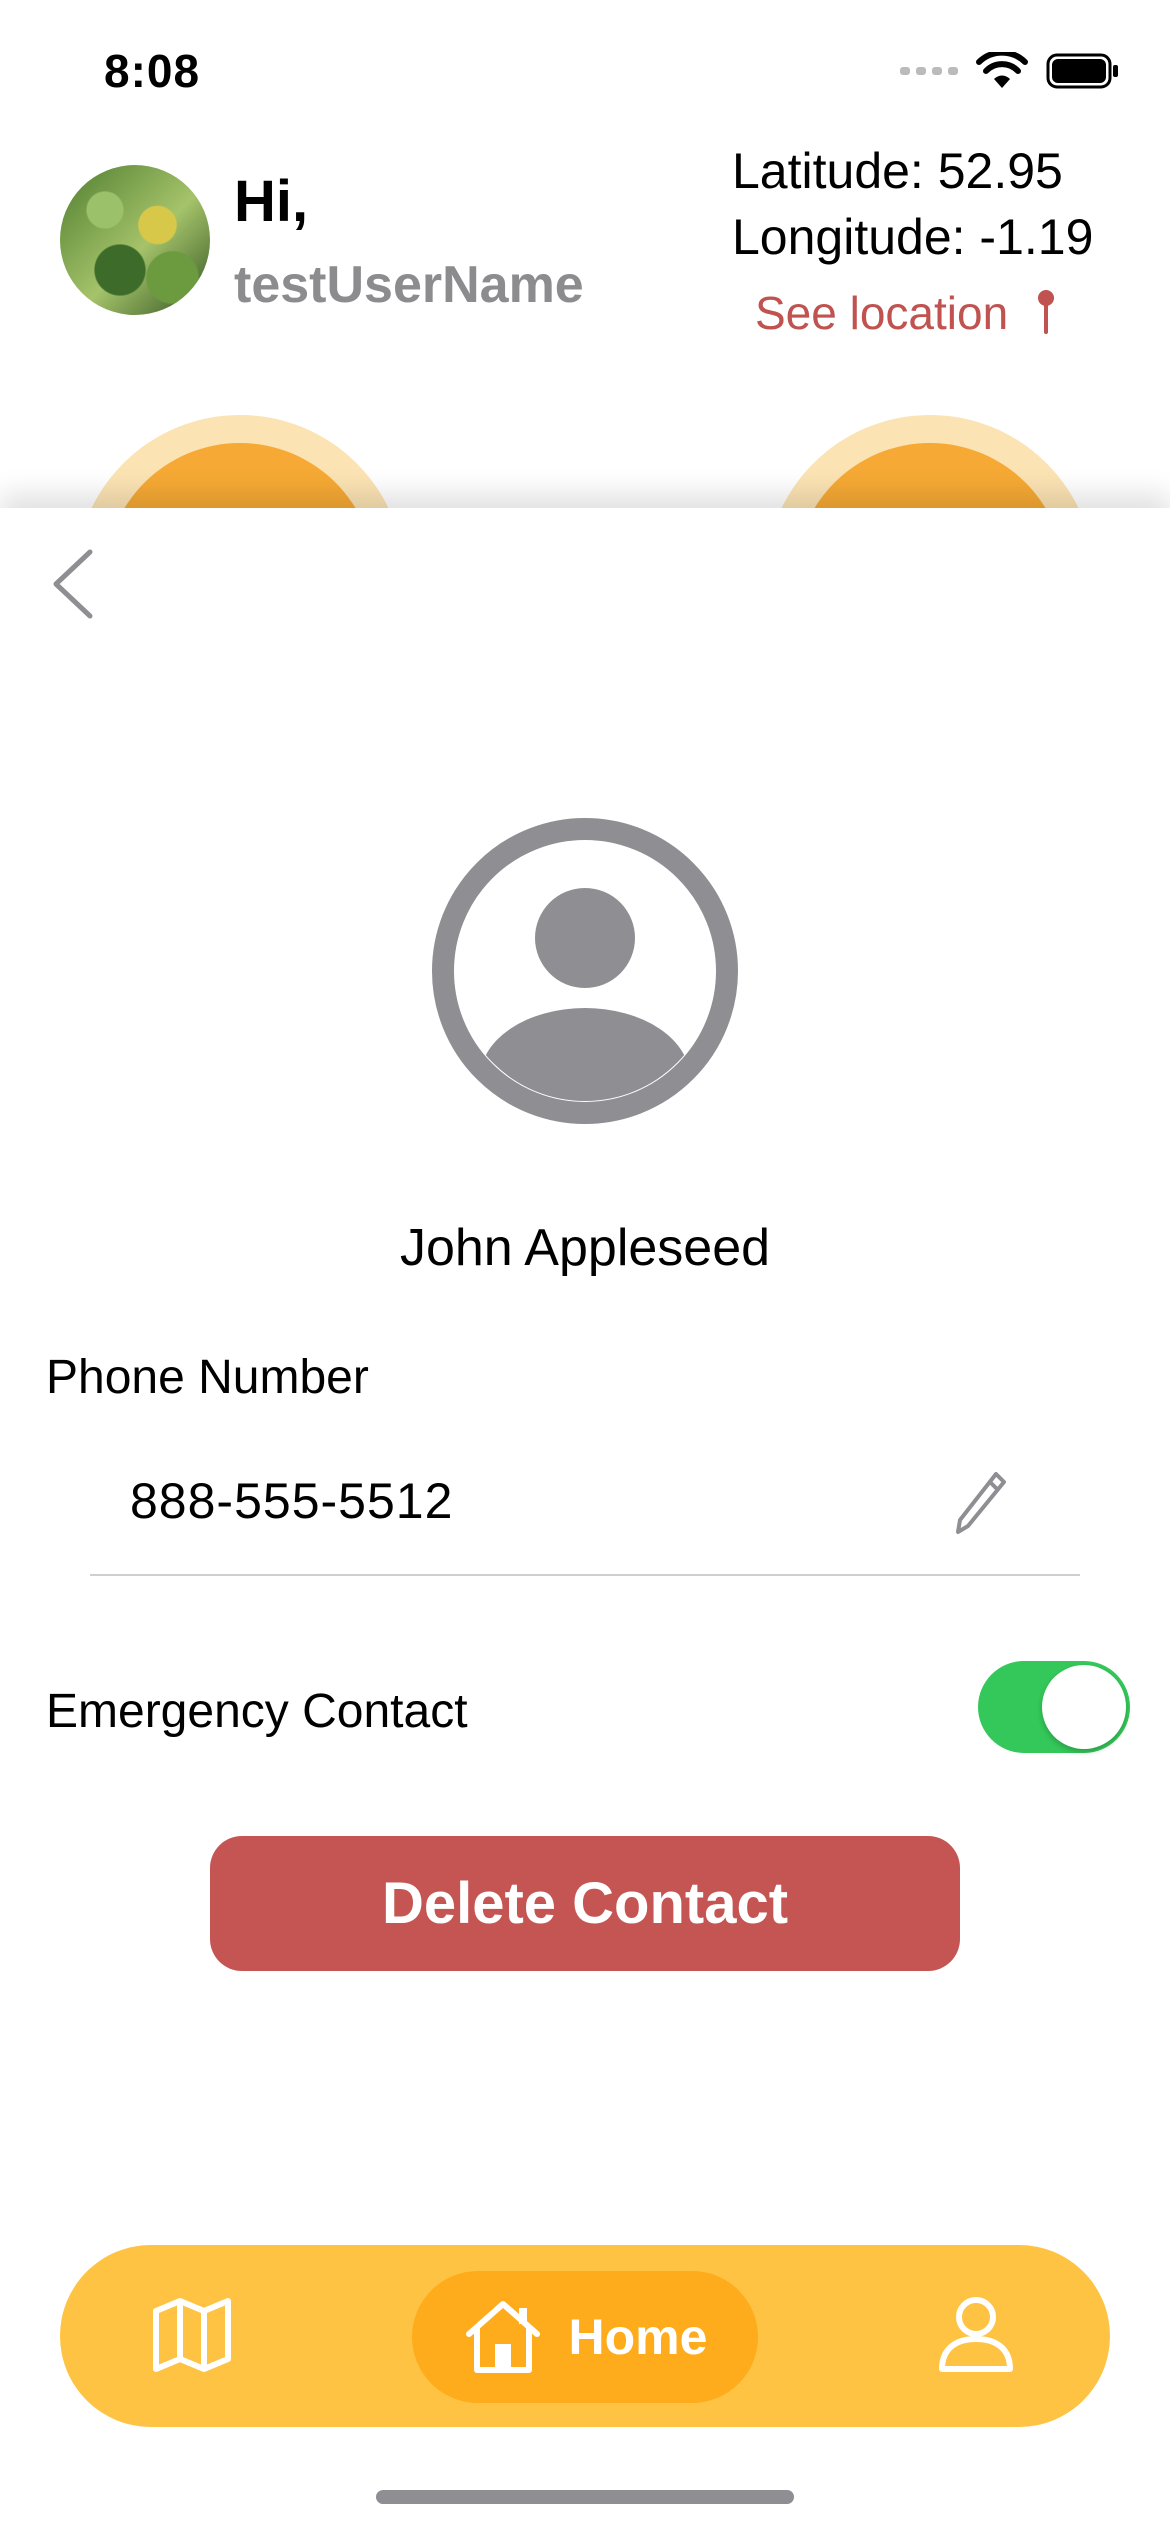  I want to click on status-icons, so click(1010, 71).